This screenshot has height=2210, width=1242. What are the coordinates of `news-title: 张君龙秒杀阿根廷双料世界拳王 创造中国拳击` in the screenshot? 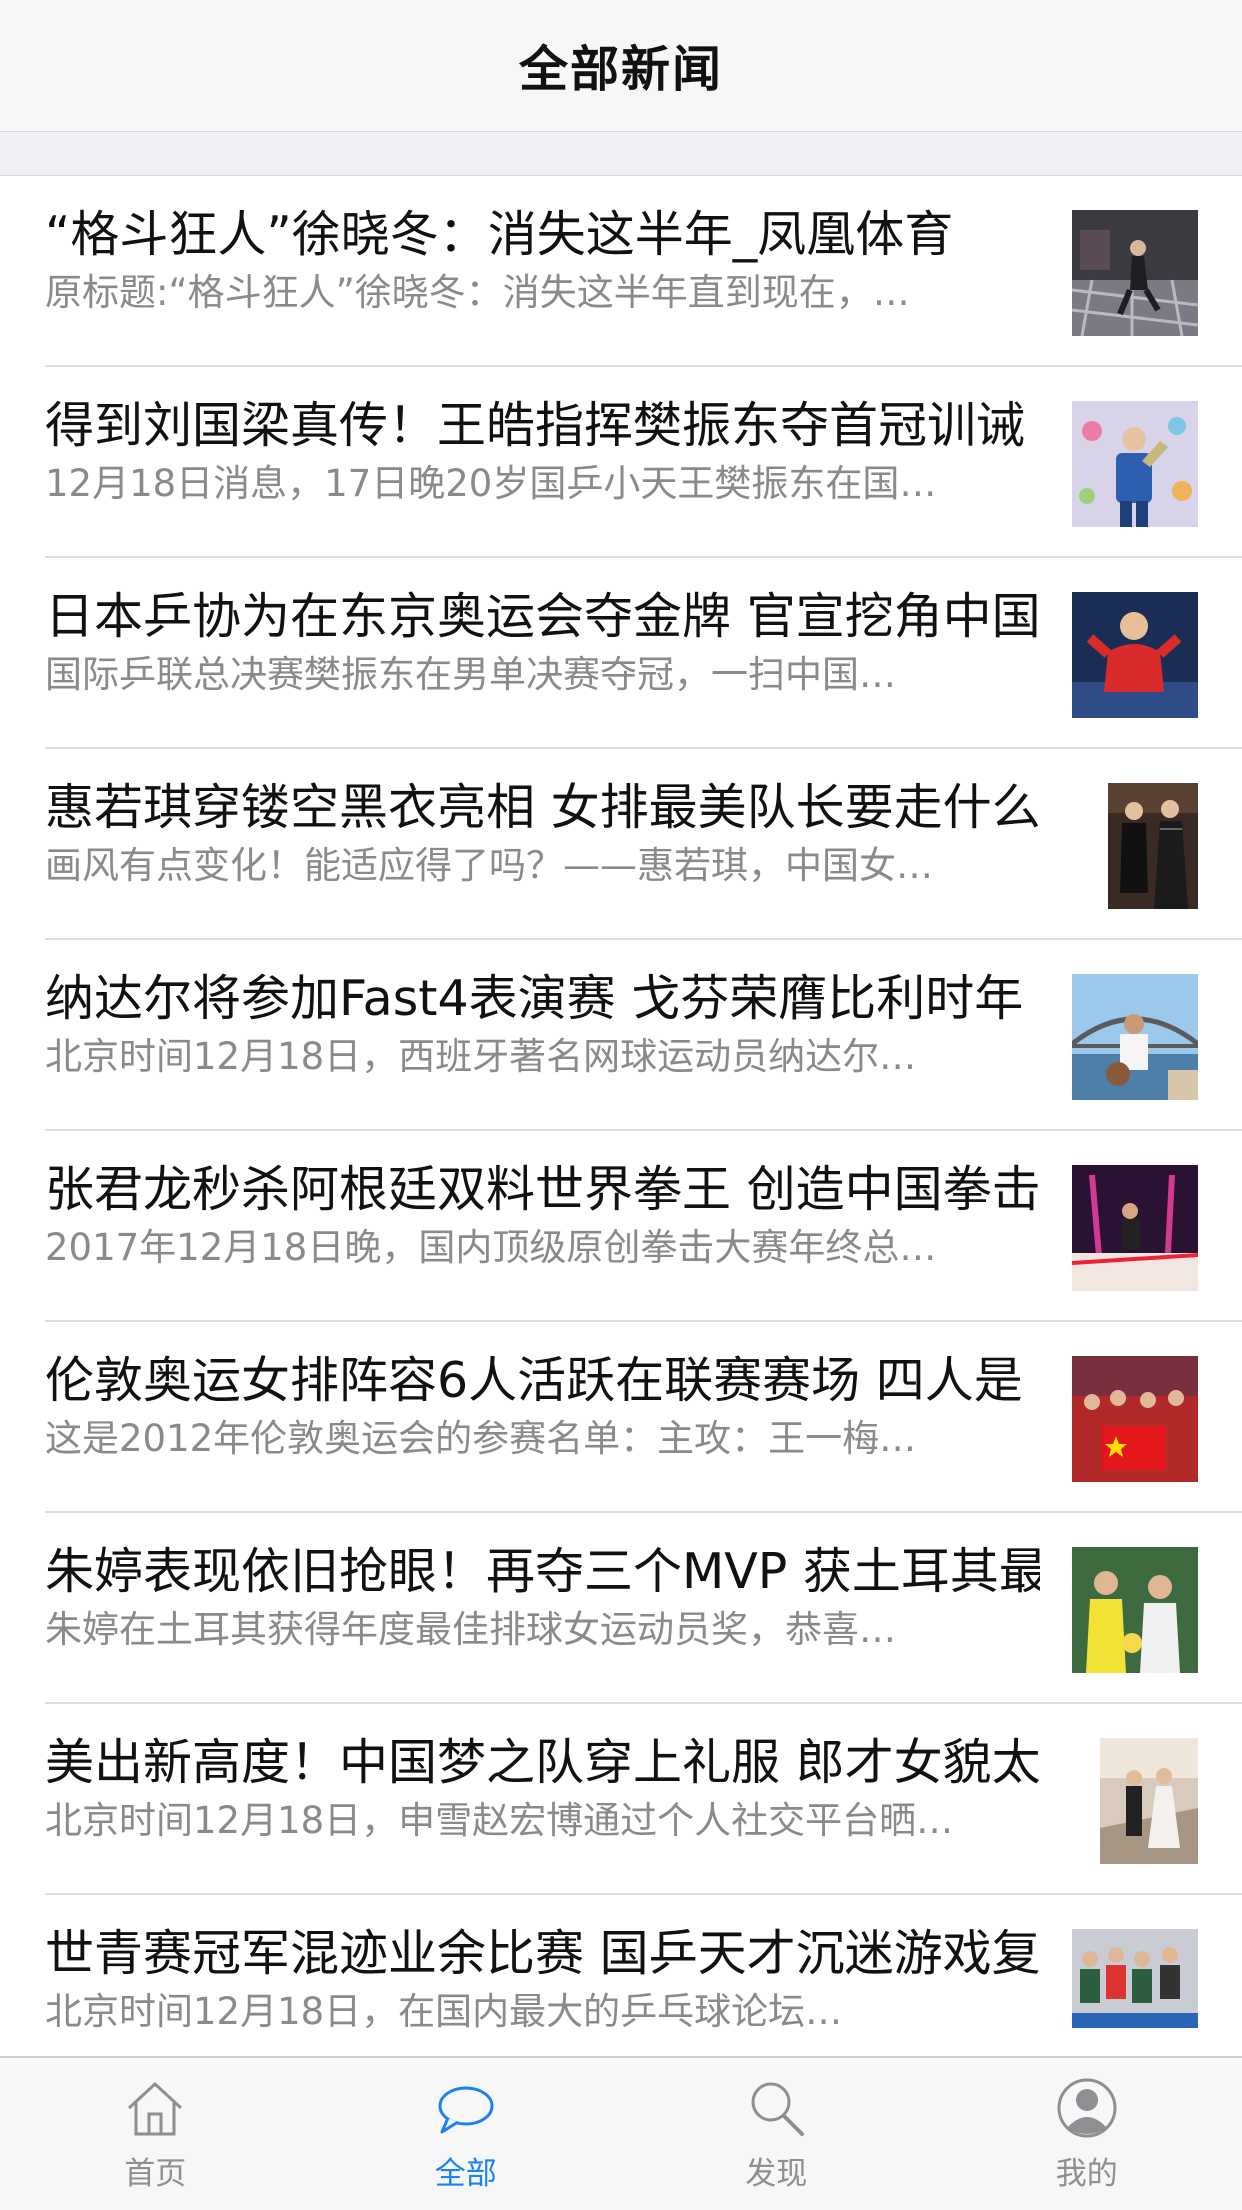 It's located at (542, 1190).